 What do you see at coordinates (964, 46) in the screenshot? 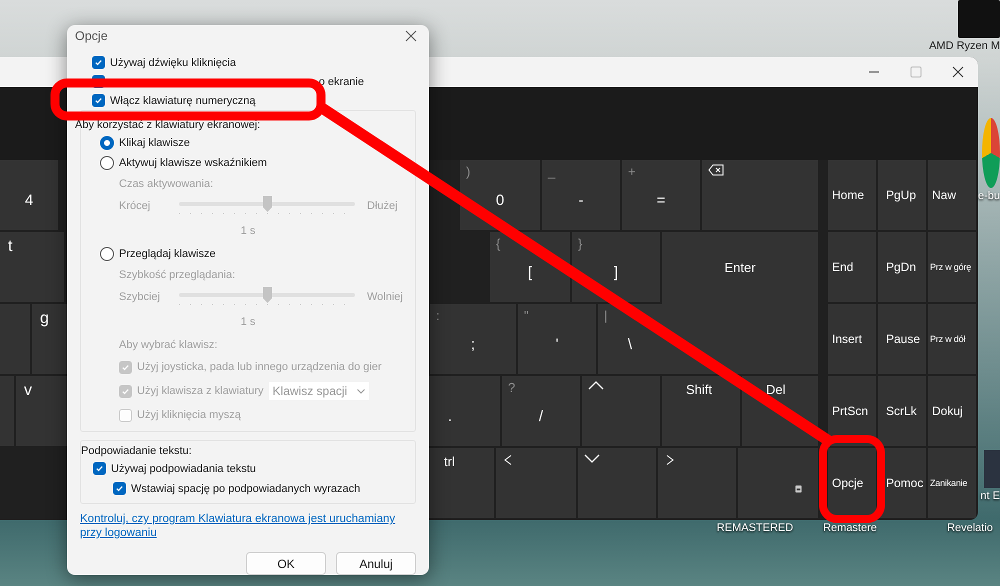
I see `desktop-icon-label: AMD Ryzen M` at bounding box center [964, 46].